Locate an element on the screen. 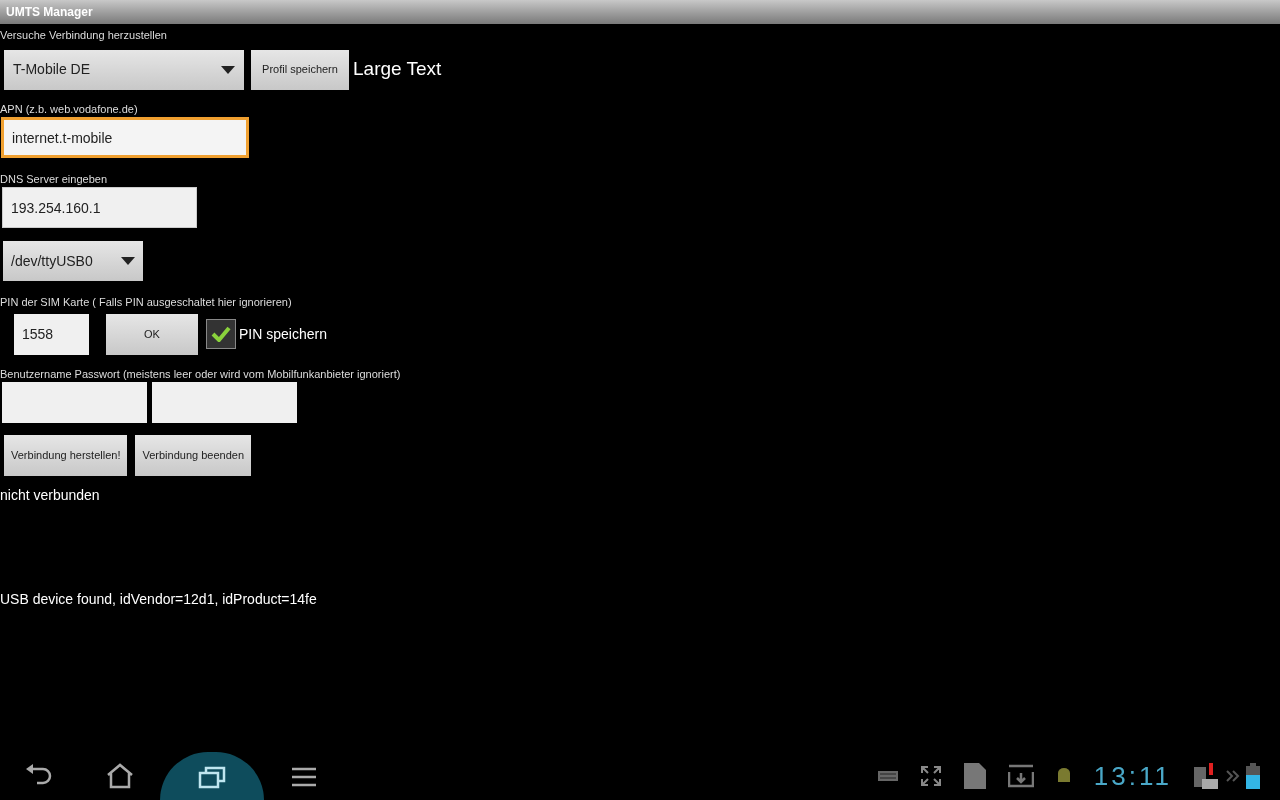 The width and height of the screenshot is (1280, 800). battery-warning-icon is located at coordinates (1207, 776).